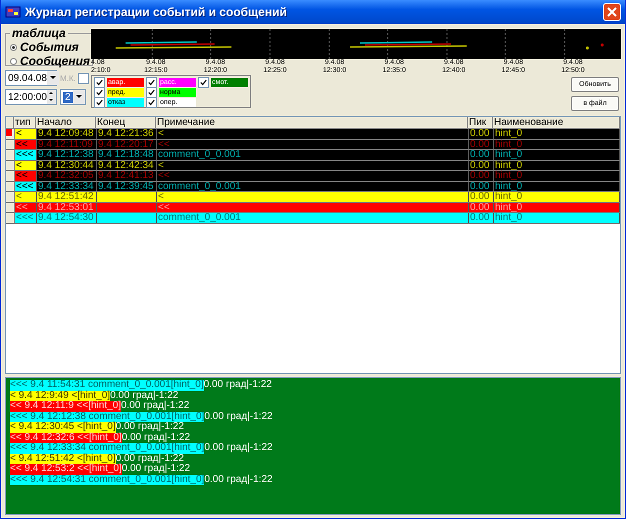 The height and width of the screenshot is (519, 626). I want to click on checkmark-icon, so click(203, 82).